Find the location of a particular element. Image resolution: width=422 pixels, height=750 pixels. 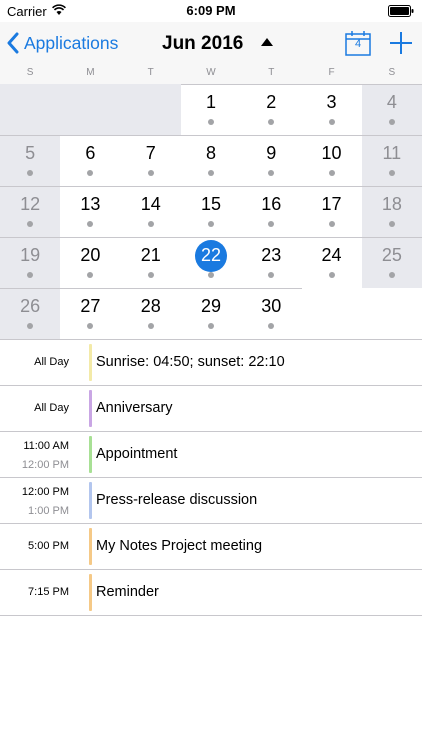

calendar-day-cell: 28 is located at coordinates (151, 313).